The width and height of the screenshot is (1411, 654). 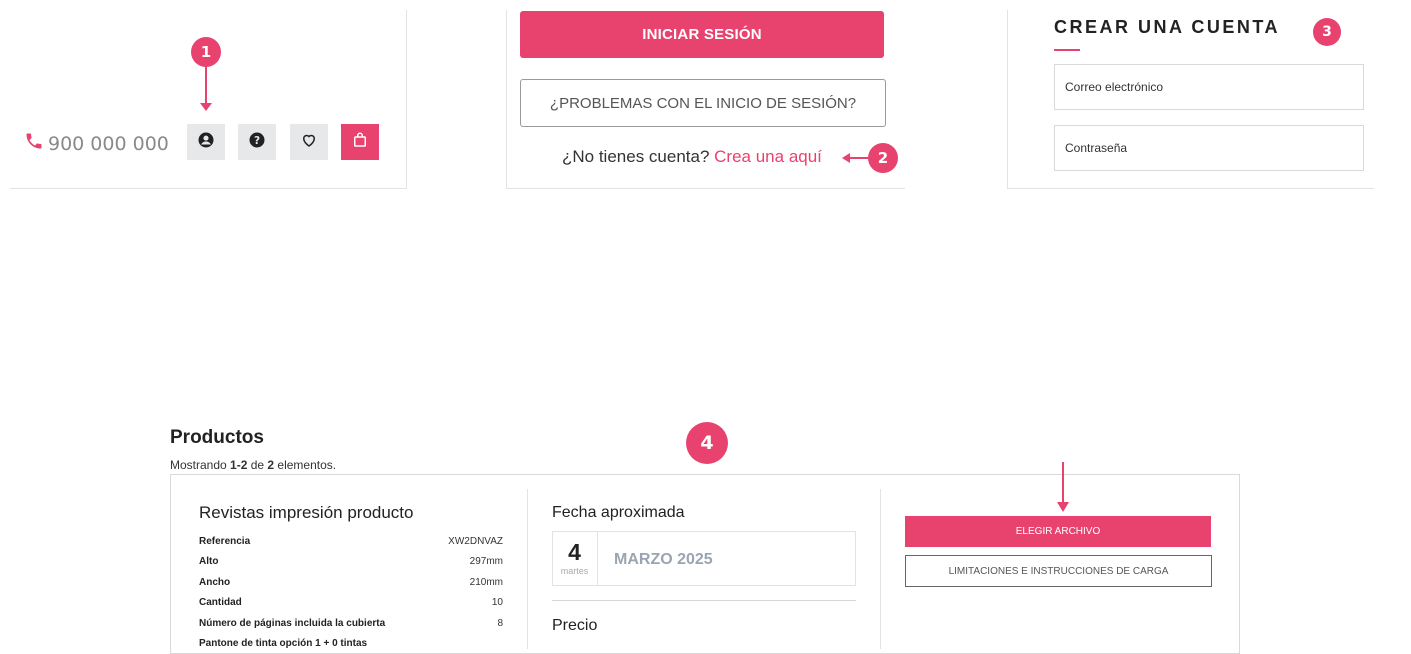 What do you see at coordinates (1058, 531) in the screenshot?
I see `choose-file-button: ELEGIR ARCHIVO` at bounding box center [1058, 531].